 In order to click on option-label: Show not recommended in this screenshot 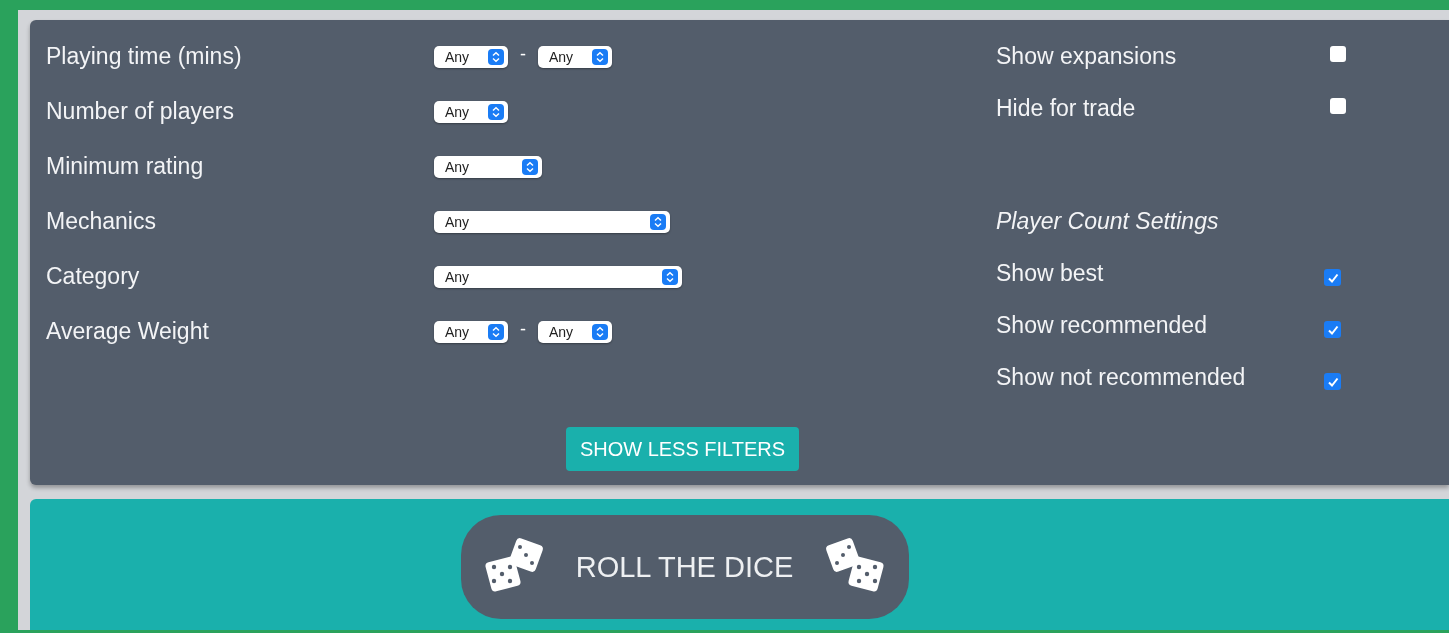, I will do `click(1121, 377)`.